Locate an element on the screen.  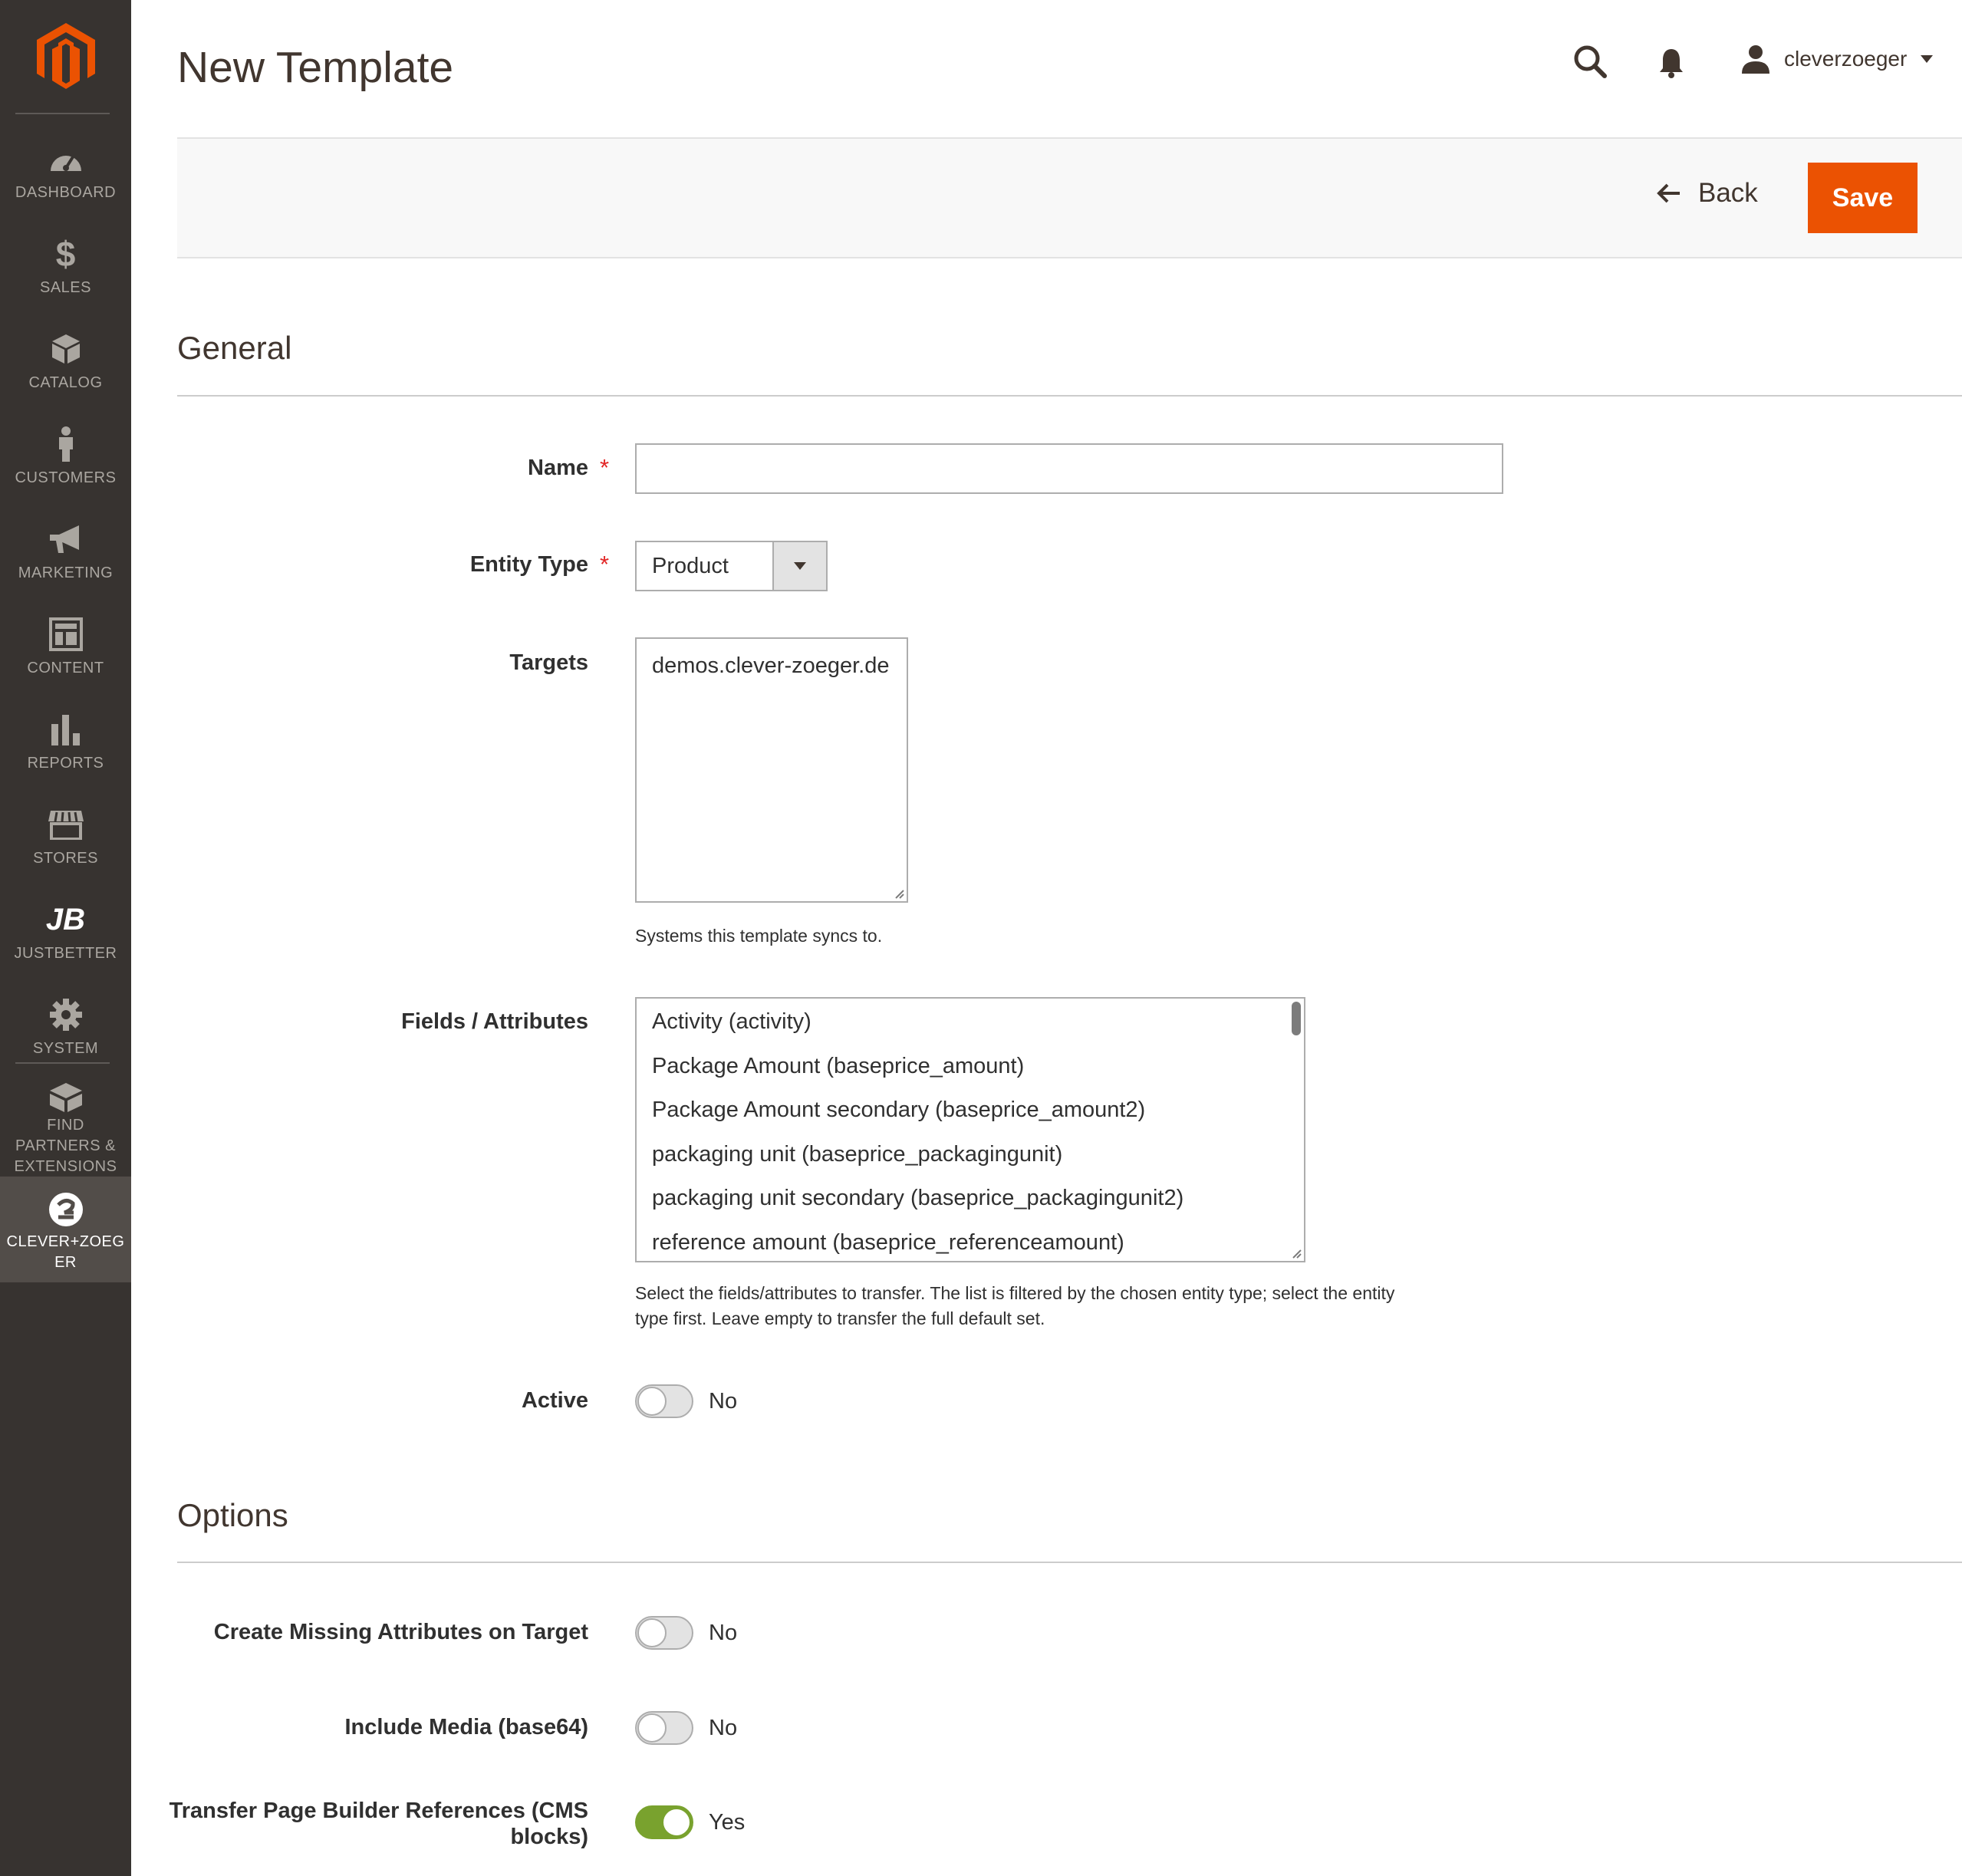
bar-chart-icon is located at coordinates (65, 730).